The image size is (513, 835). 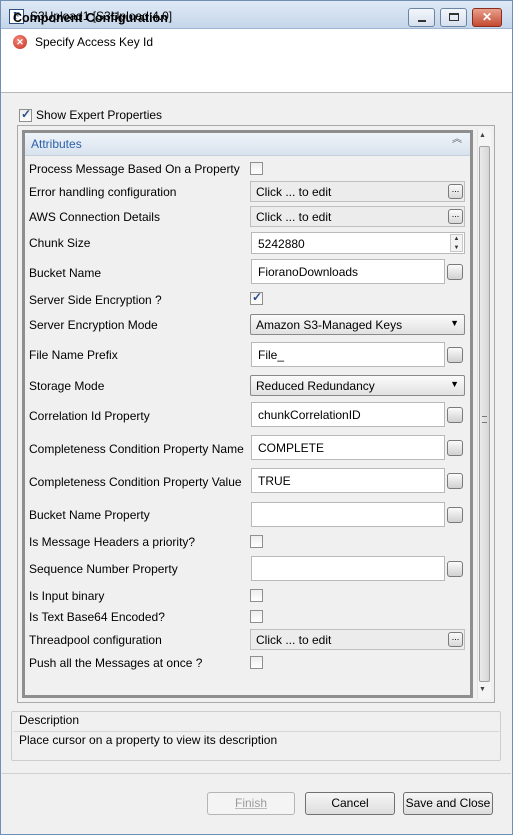 I want to click on error-message: Specify Access Key Id, so click(x=94, y=42).